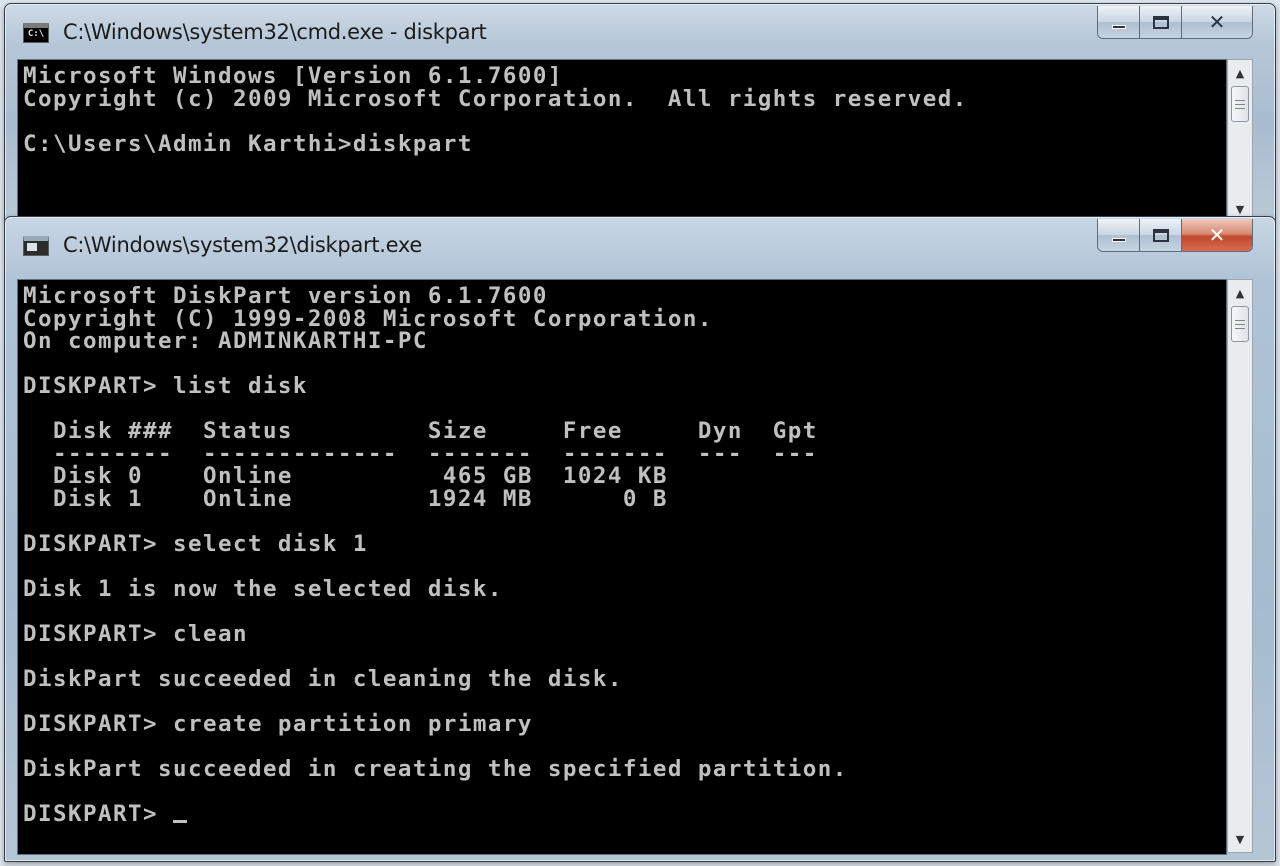 This screenshot has height=866, width=1280. What do you see at coordinates (275, 32) in the screenshot?
I see `cmd-window-title: C:\Windows\system32\cmd.exe - diskpart` at bounding box center [275, 32].